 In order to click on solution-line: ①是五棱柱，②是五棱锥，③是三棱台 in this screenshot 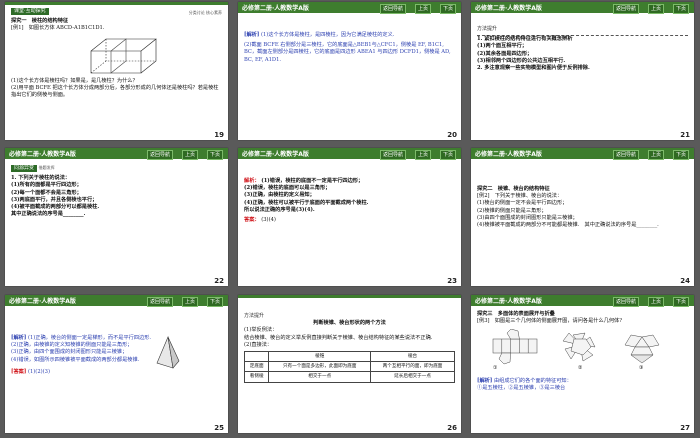, I will do `click(521, 388)`.